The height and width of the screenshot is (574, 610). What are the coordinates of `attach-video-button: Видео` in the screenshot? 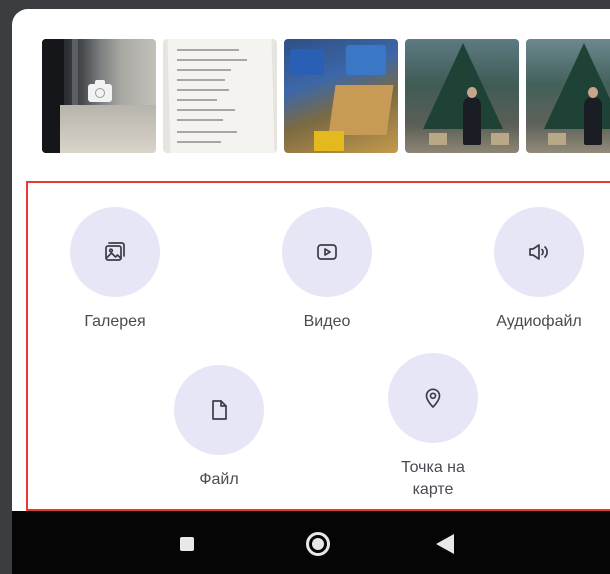 It's located at (327, 270).